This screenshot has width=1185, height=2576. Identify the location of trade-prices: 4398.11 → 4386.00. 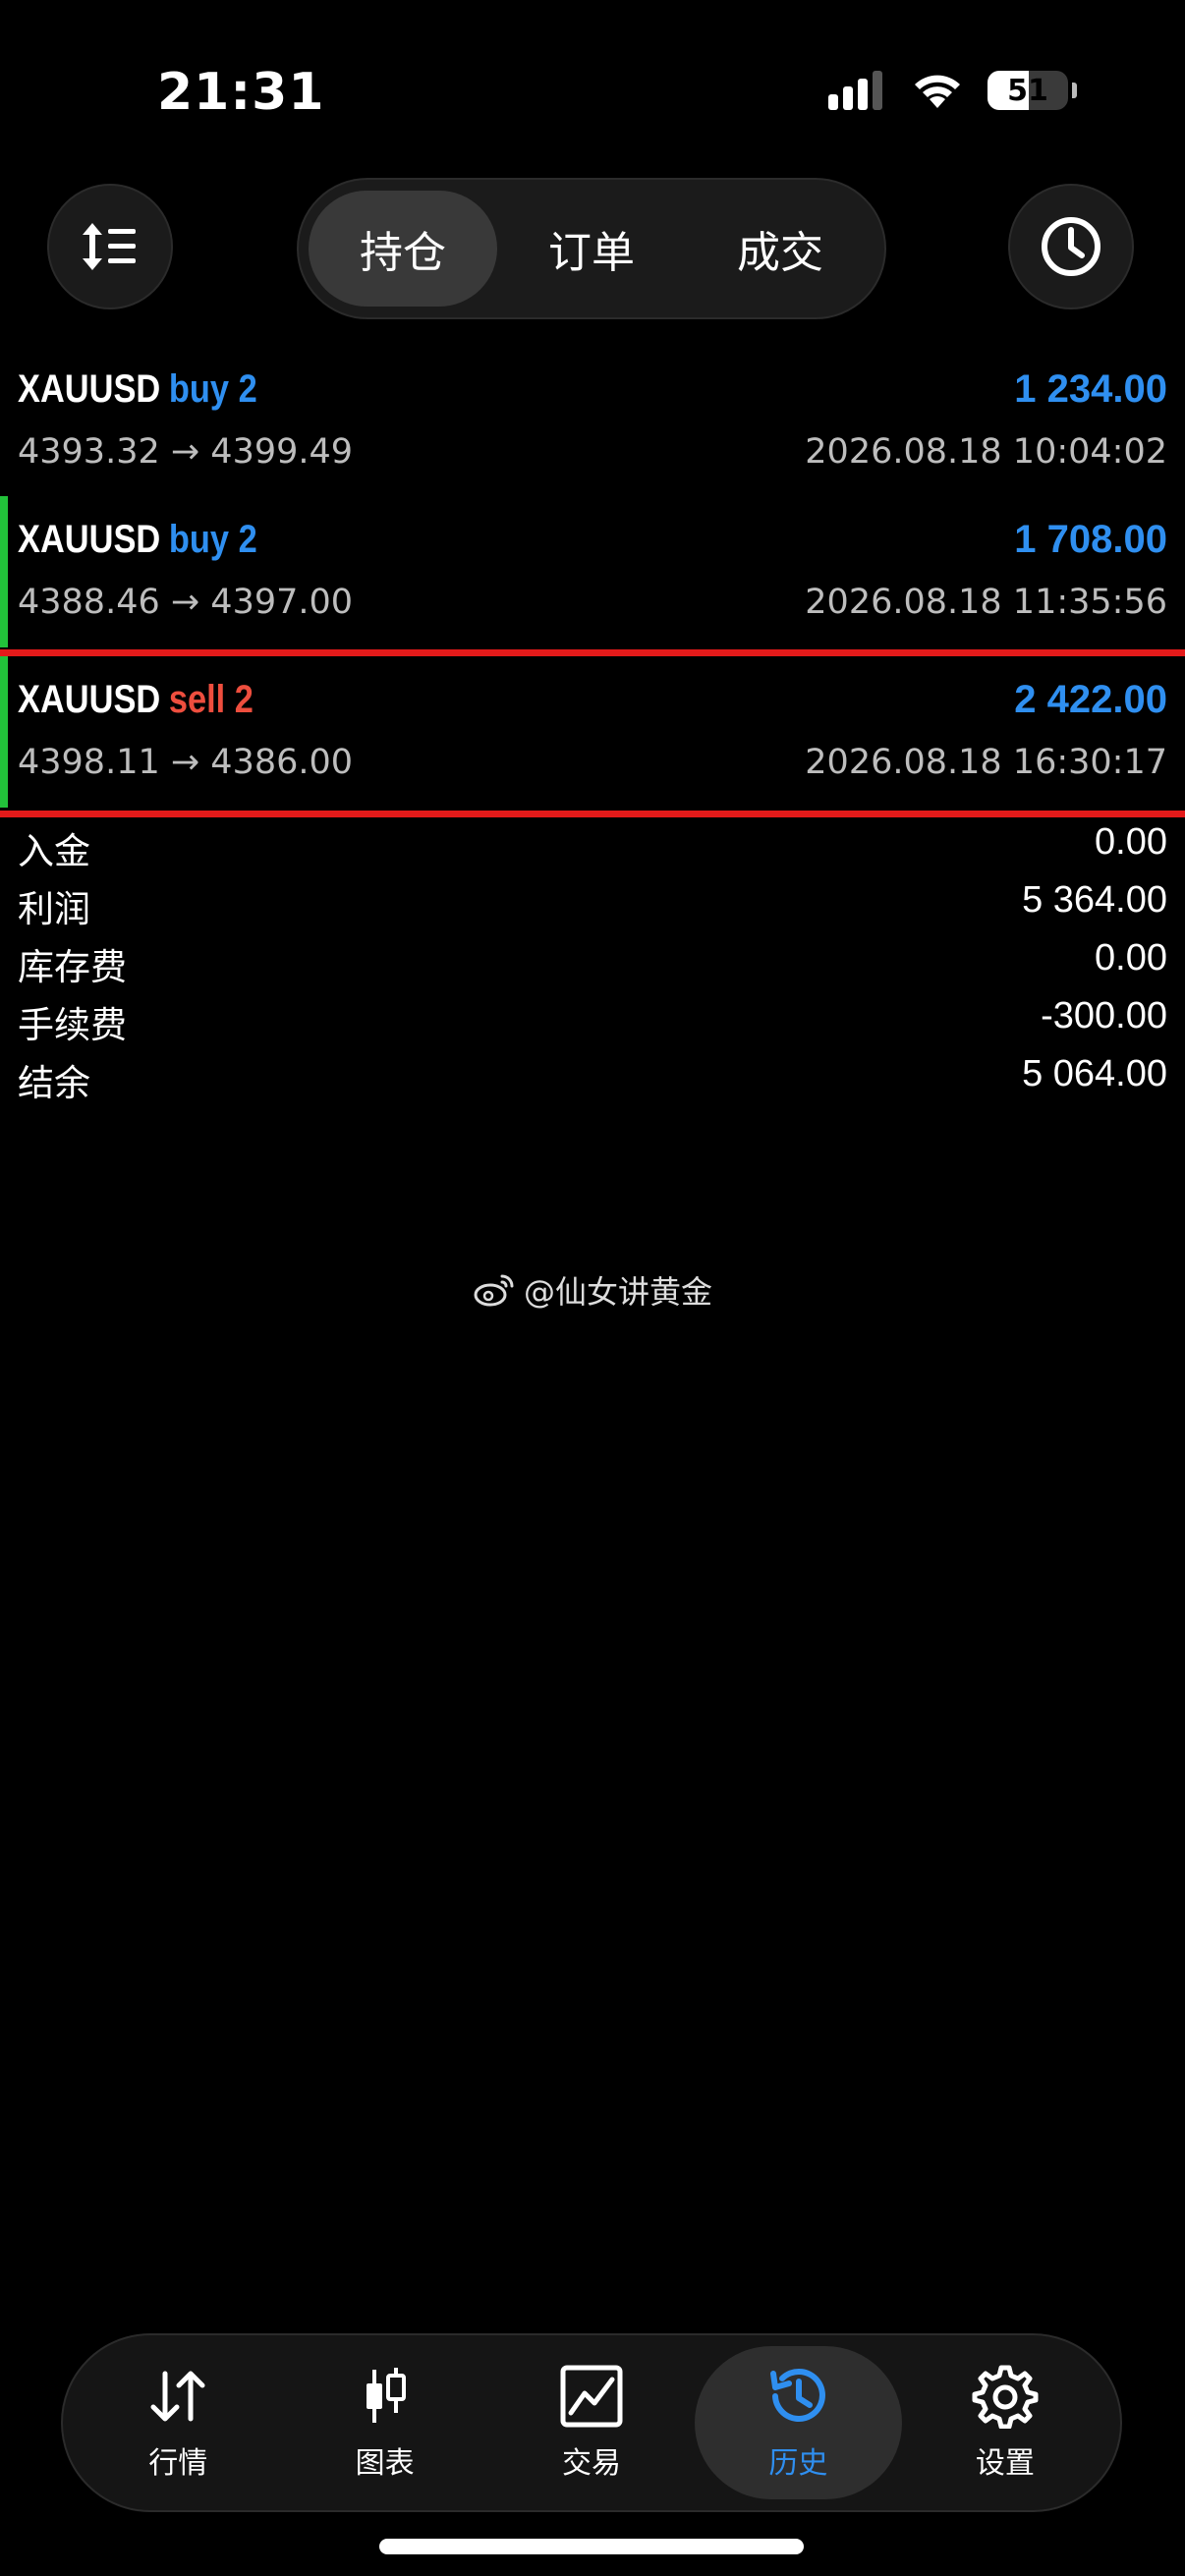
(186, 762).